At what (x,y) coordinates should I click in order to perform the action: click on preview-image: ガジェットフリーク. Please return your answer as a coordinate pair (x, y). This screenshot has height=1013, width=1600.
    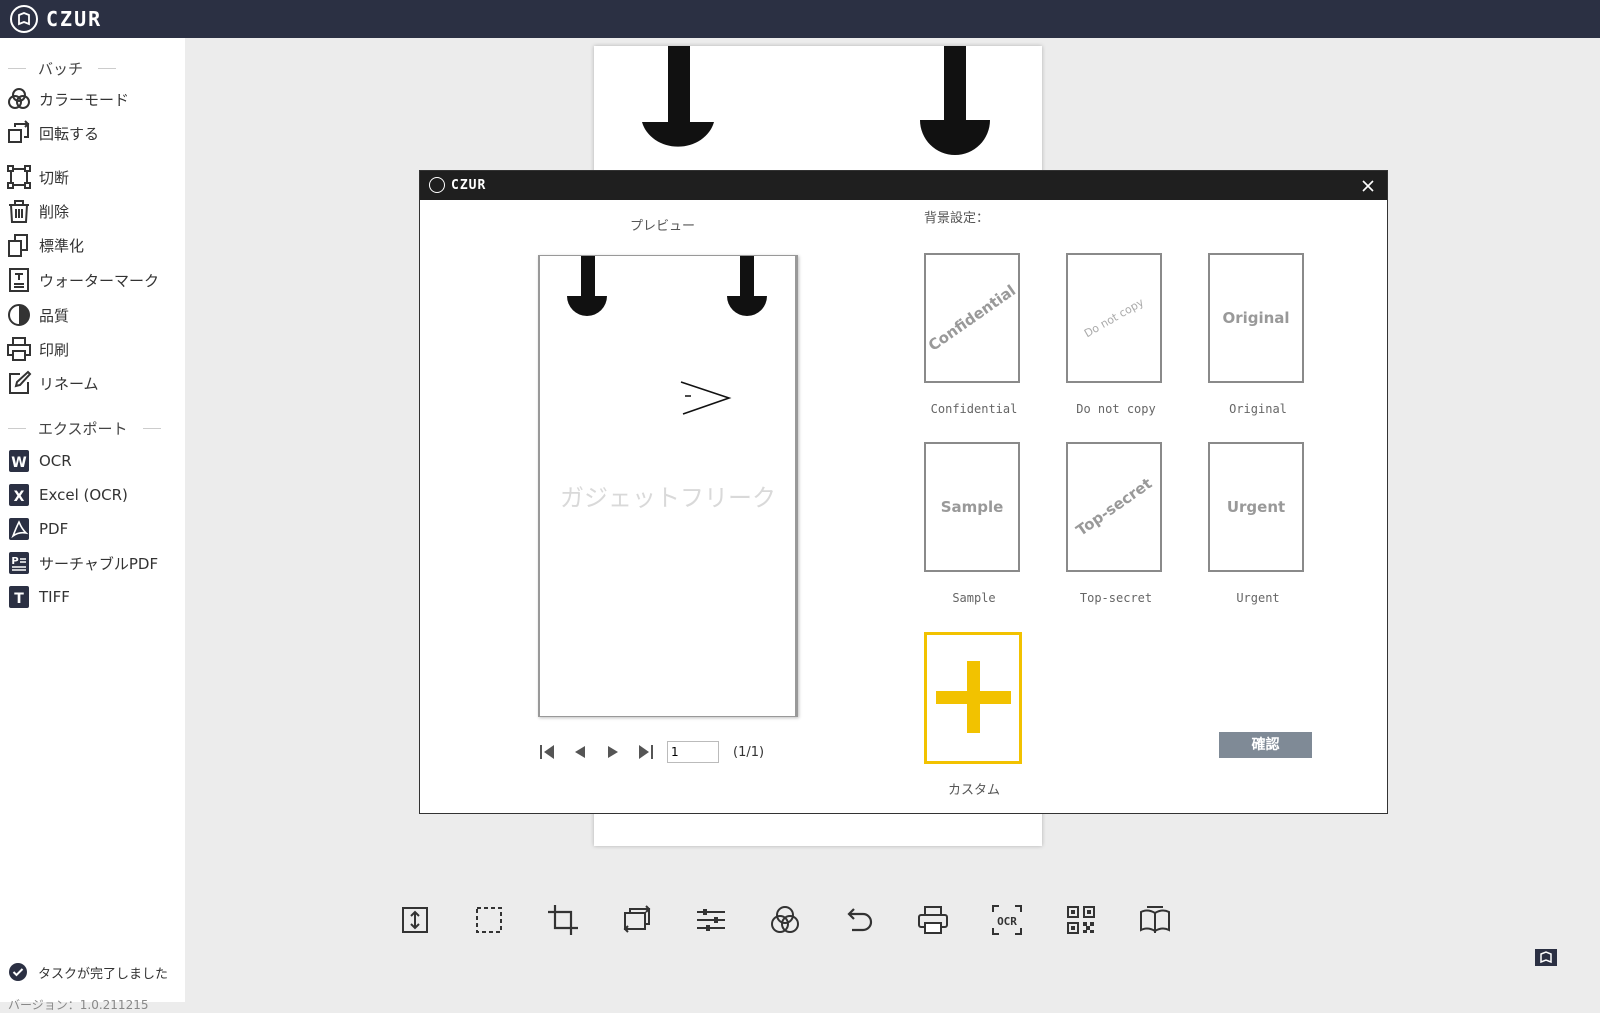
    Looking at the image, I should click on (668, 486).